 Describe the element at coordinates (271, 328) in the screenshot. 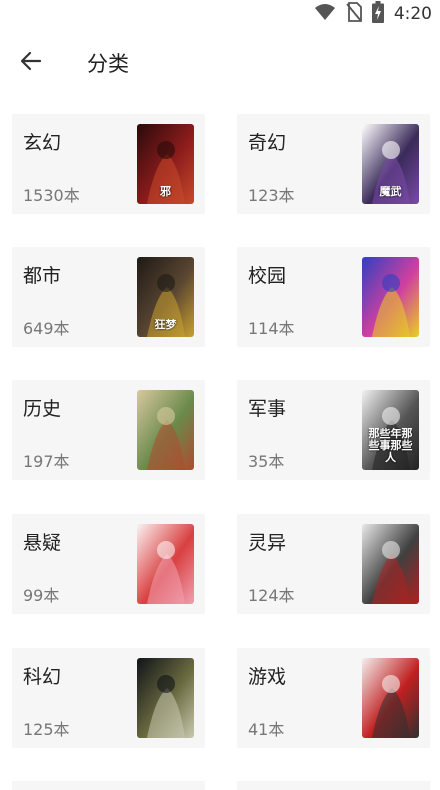

I see `category-book-count: 114本` at that location.